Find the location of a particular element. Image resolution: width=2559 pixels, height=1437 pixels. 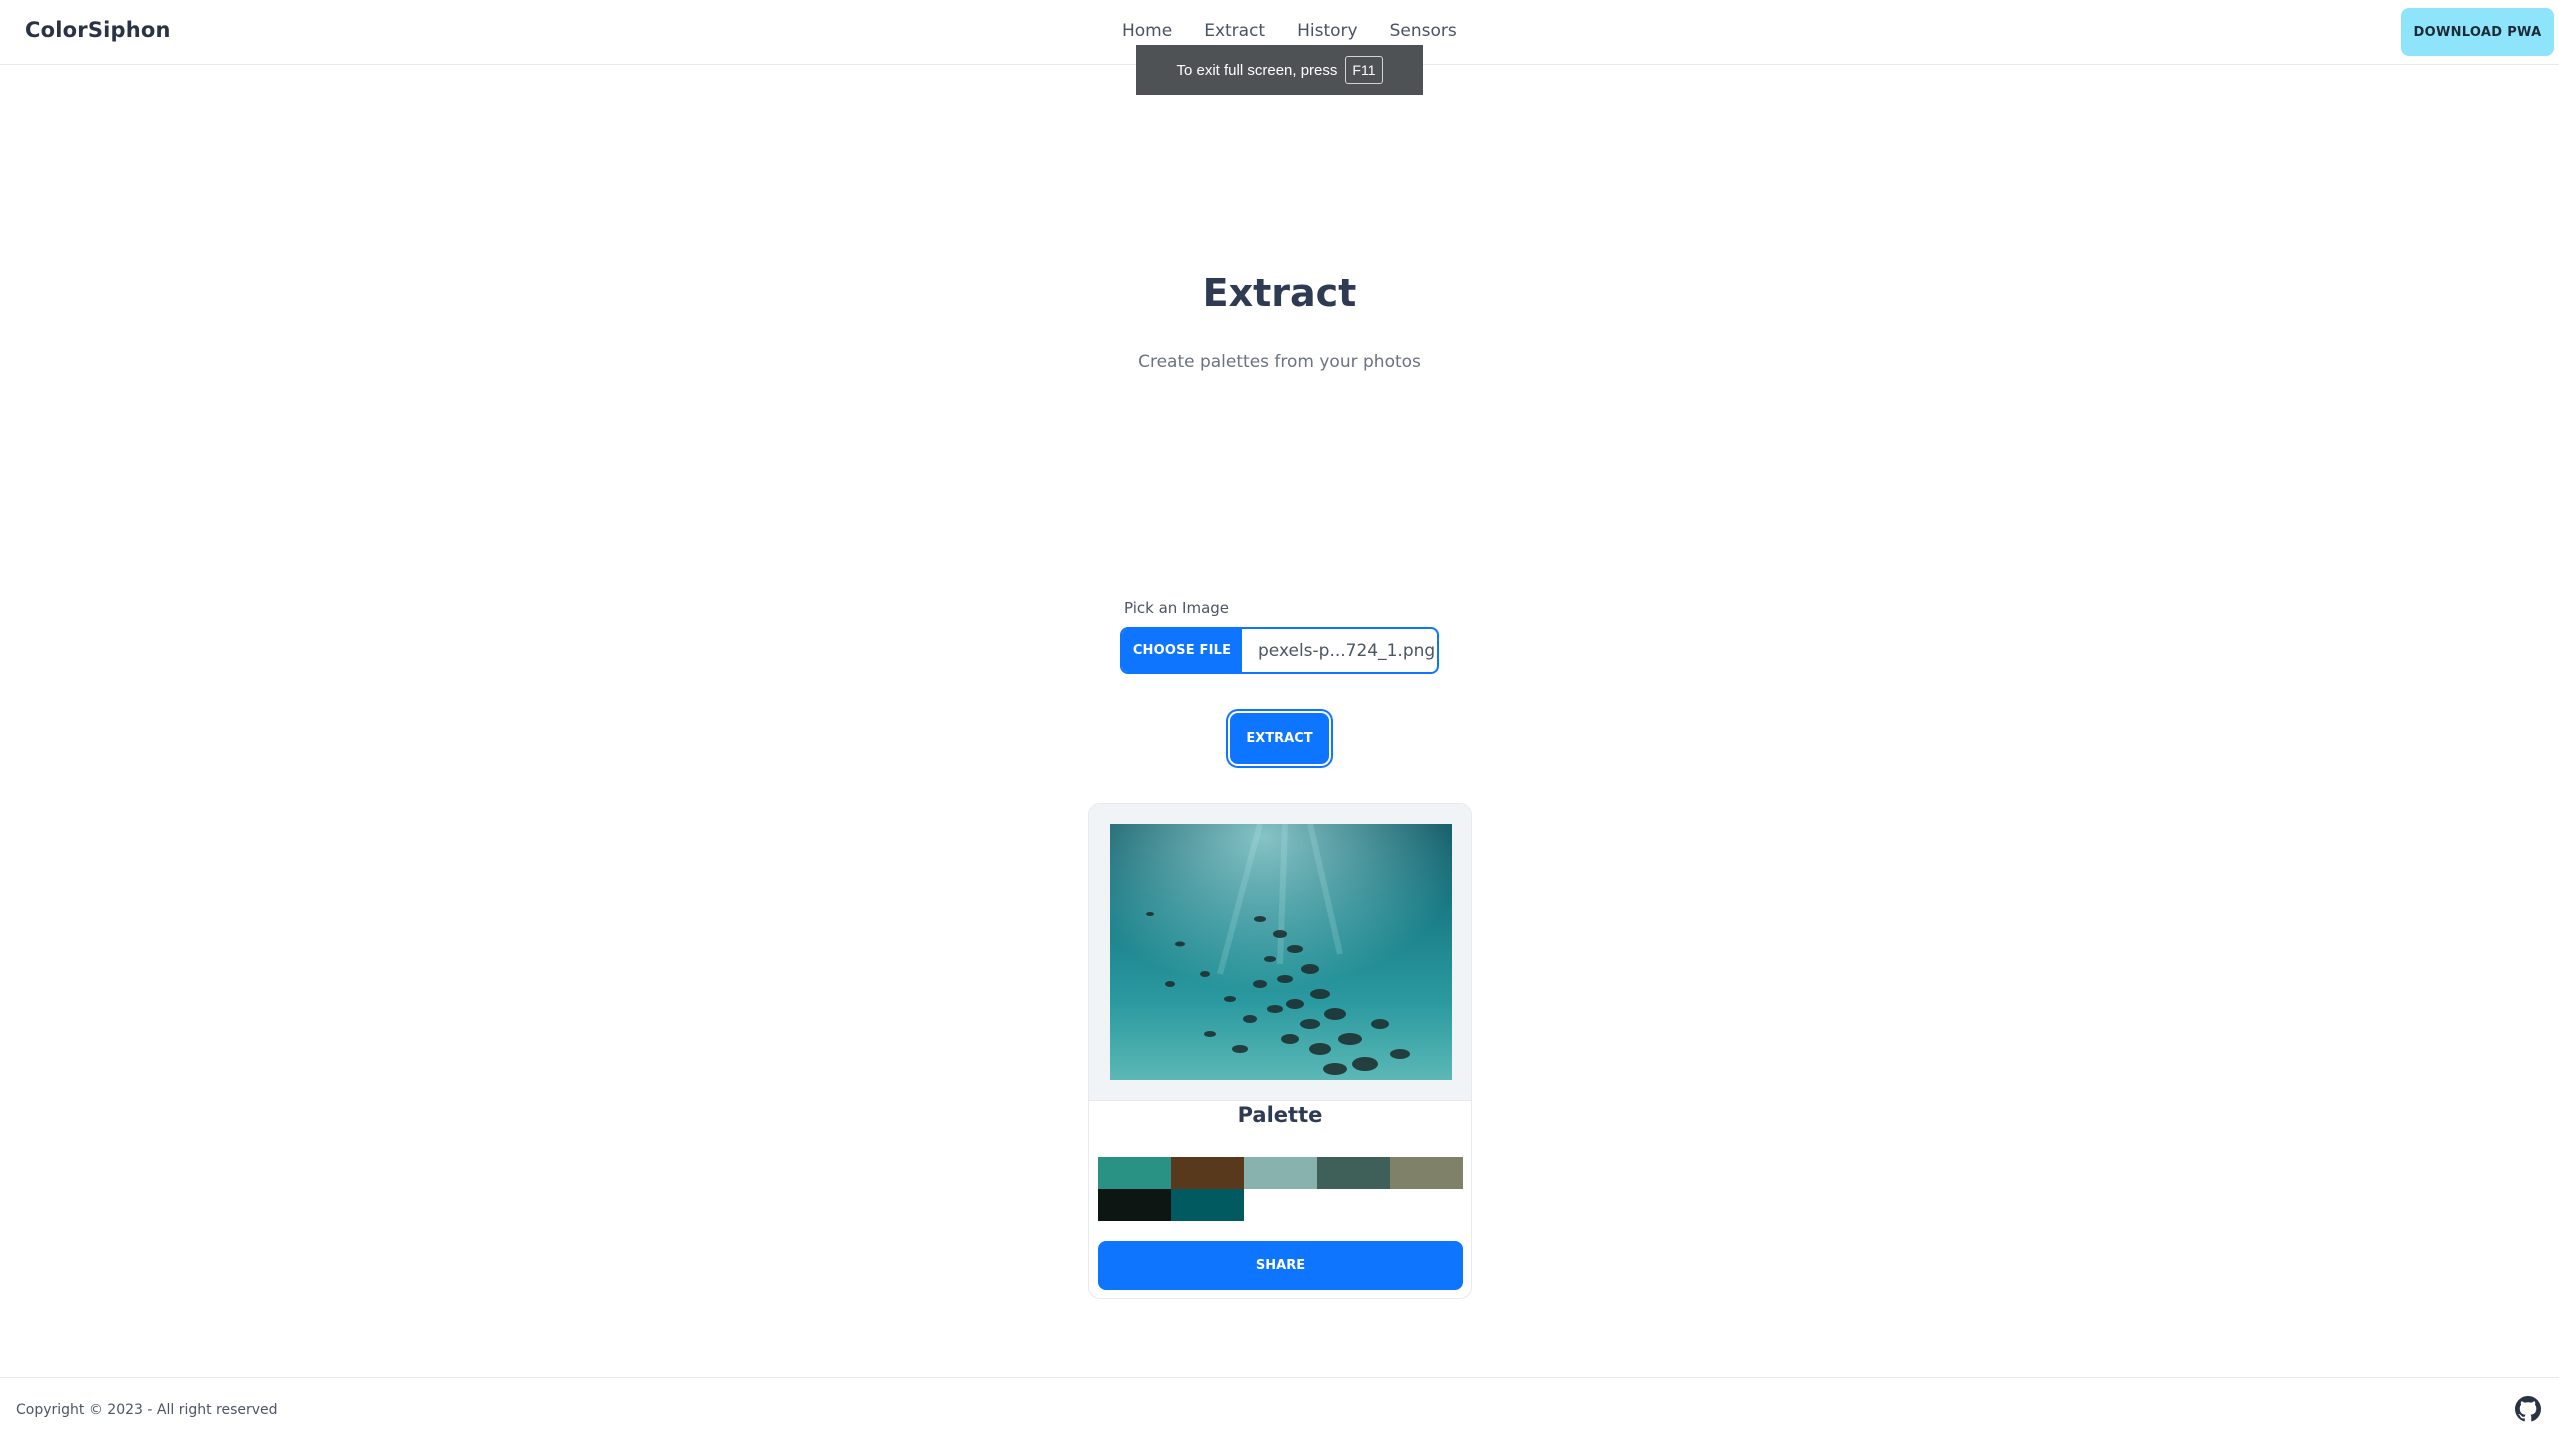

nav-home: Home is located at coordinates (1147, 31).